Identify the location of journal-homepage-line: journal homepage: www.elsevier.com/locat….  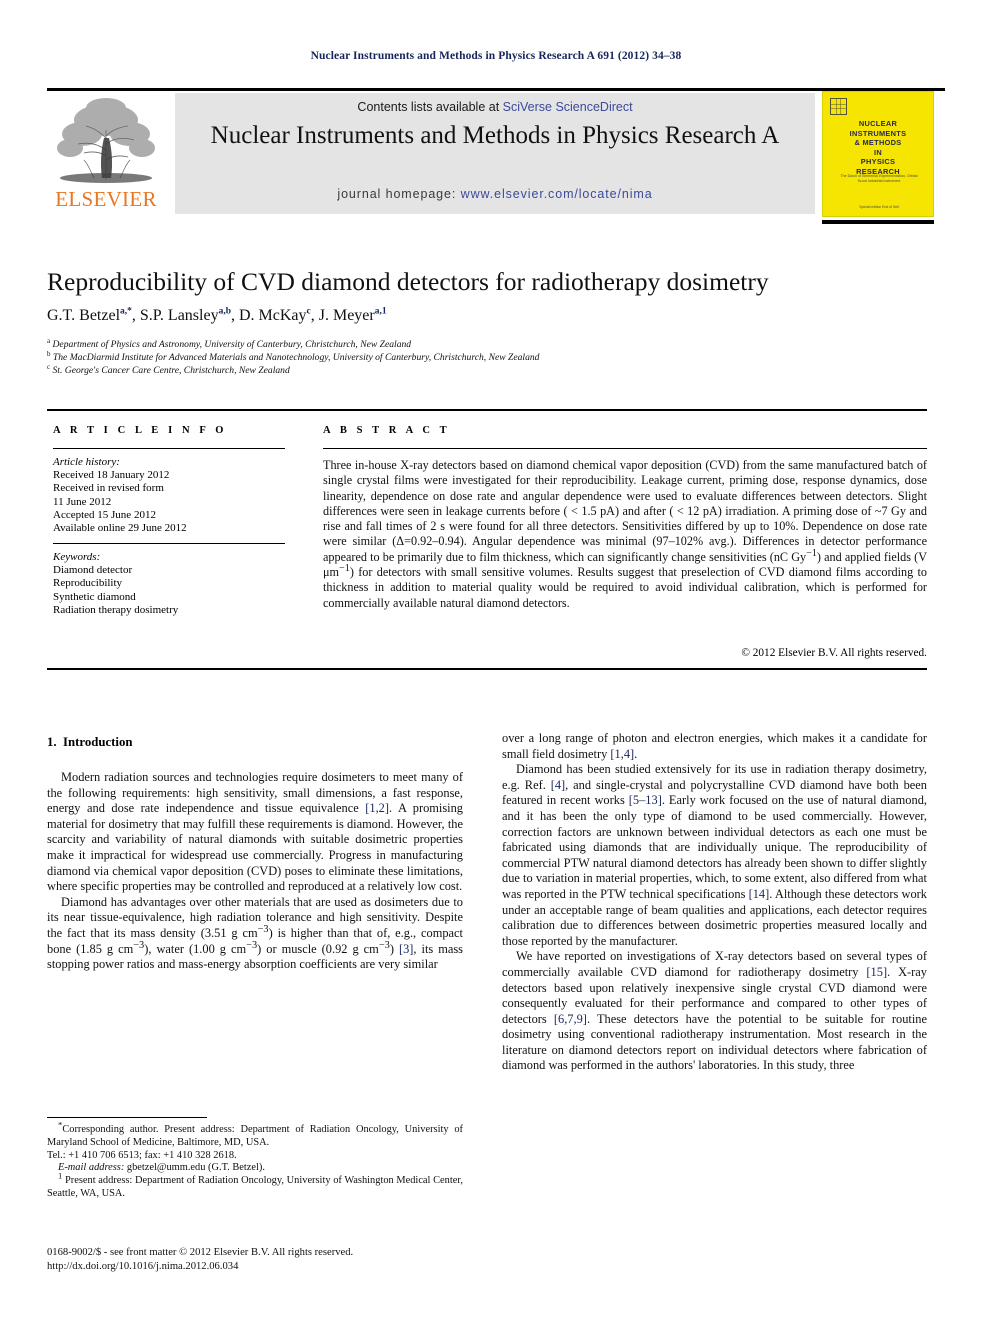
(495, 194).